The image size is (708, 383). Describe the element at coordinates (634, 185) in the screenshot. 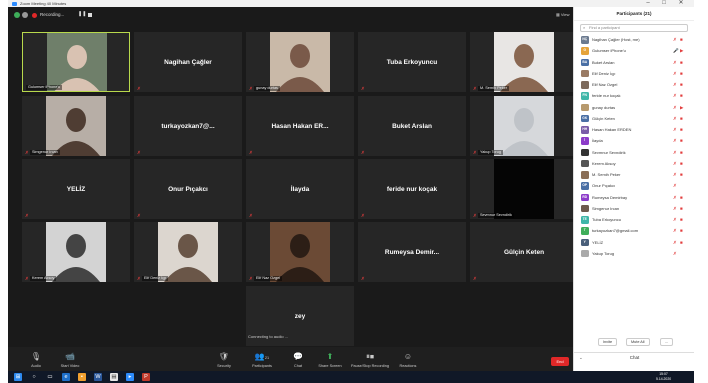

I see `participant-row: OP Onur Pıçakcı ✗` at that location.